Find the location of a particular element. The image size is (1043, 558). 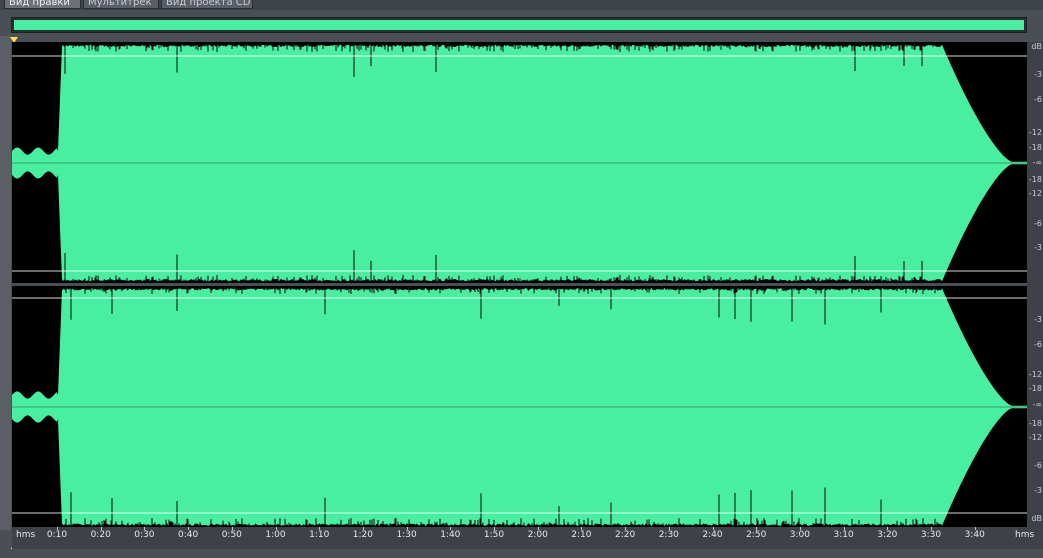

time-label: 2:10 is located at coordinates (581, 535).